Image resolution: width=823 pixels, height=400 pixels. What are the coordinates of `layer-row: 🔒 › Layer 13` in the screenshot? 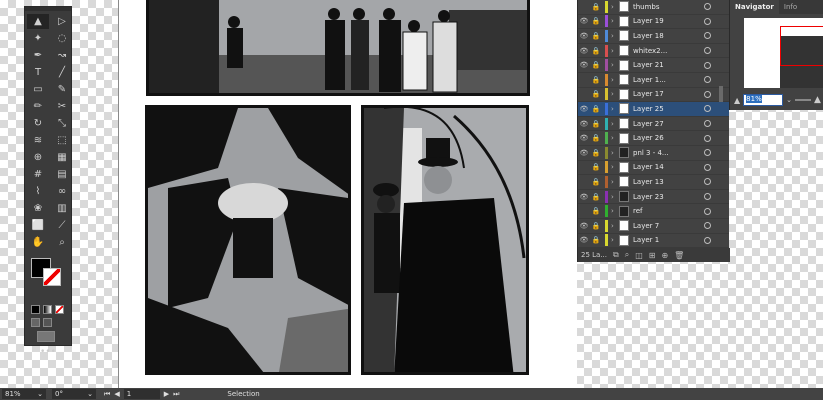 It's located at (653, 182).